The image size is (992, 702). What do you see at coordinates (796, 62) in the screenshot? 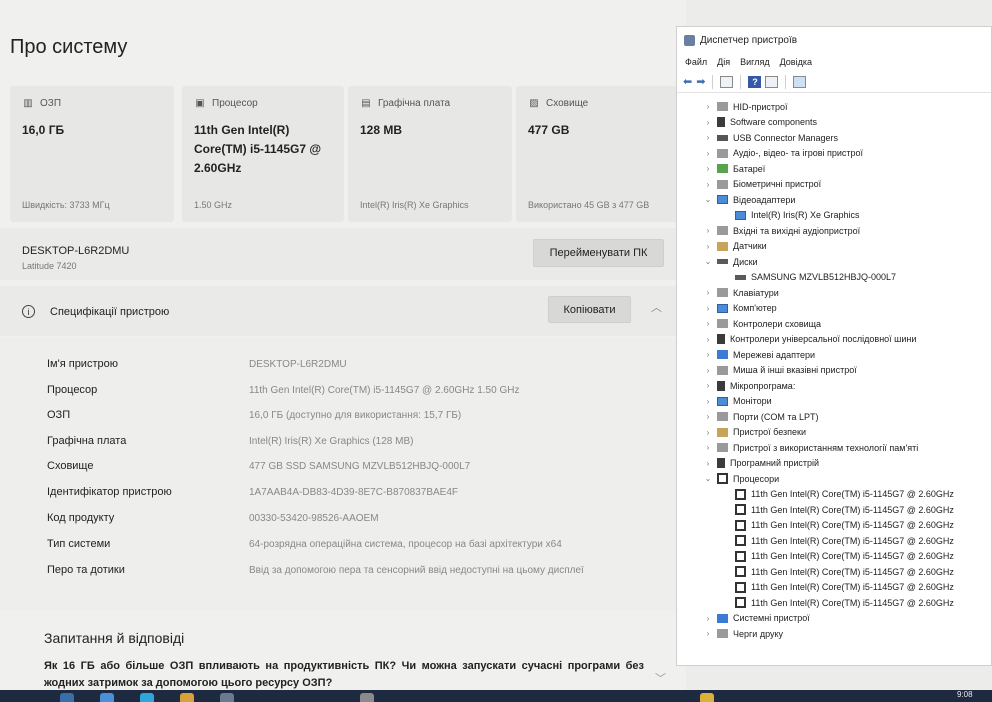
I see `menu-help: Довідка` at bounding box center [796, 62].